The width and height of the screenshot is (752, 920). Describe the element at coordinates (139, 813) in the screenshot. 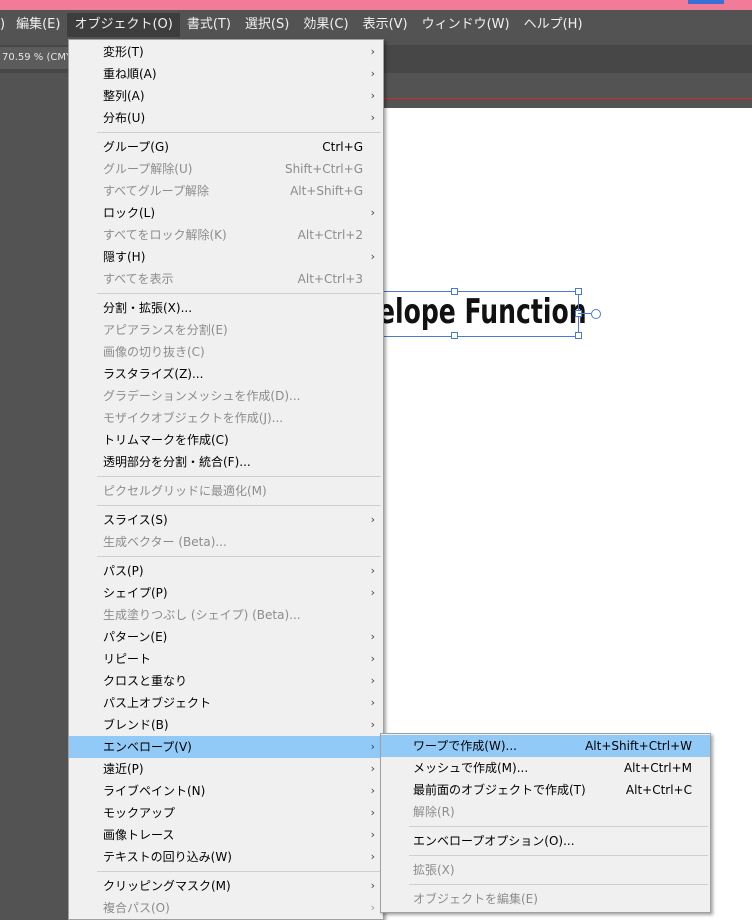

I see `menu-item-label: モックアップ` at that location.